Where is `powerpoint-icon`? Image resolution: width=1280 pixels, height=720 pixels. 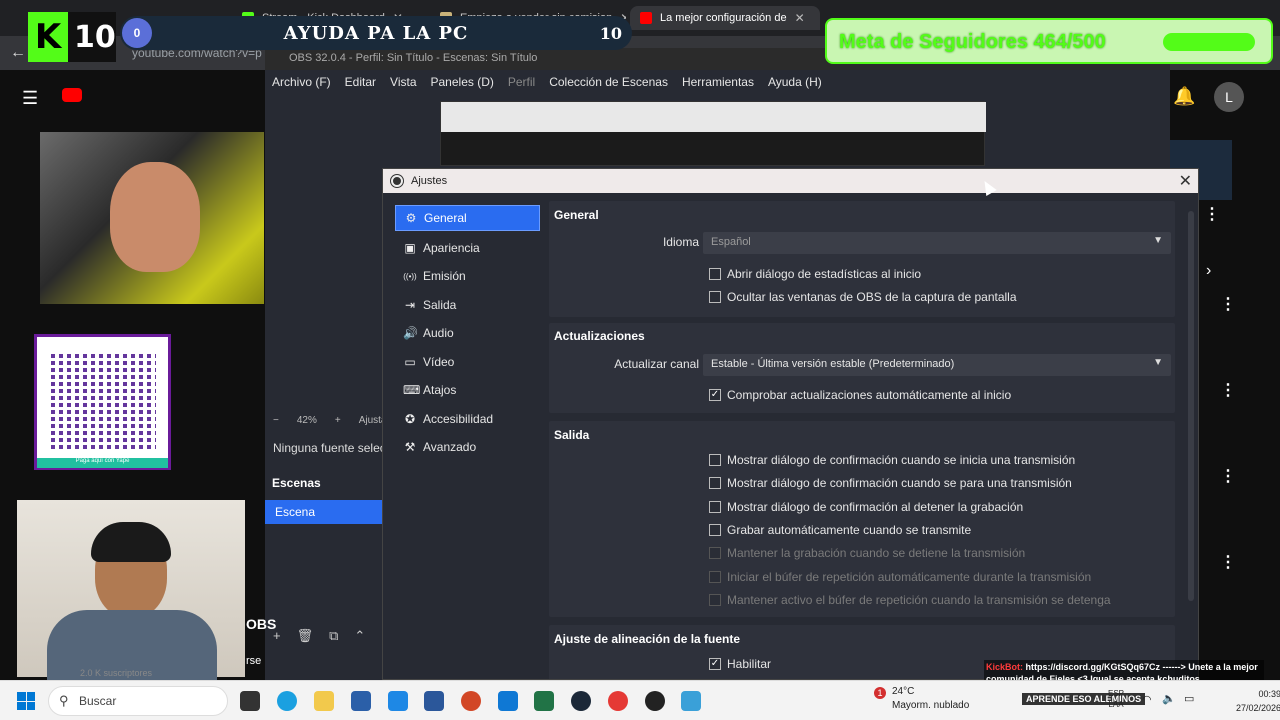 powerpoint-icon is located at coordinates (471, 701).